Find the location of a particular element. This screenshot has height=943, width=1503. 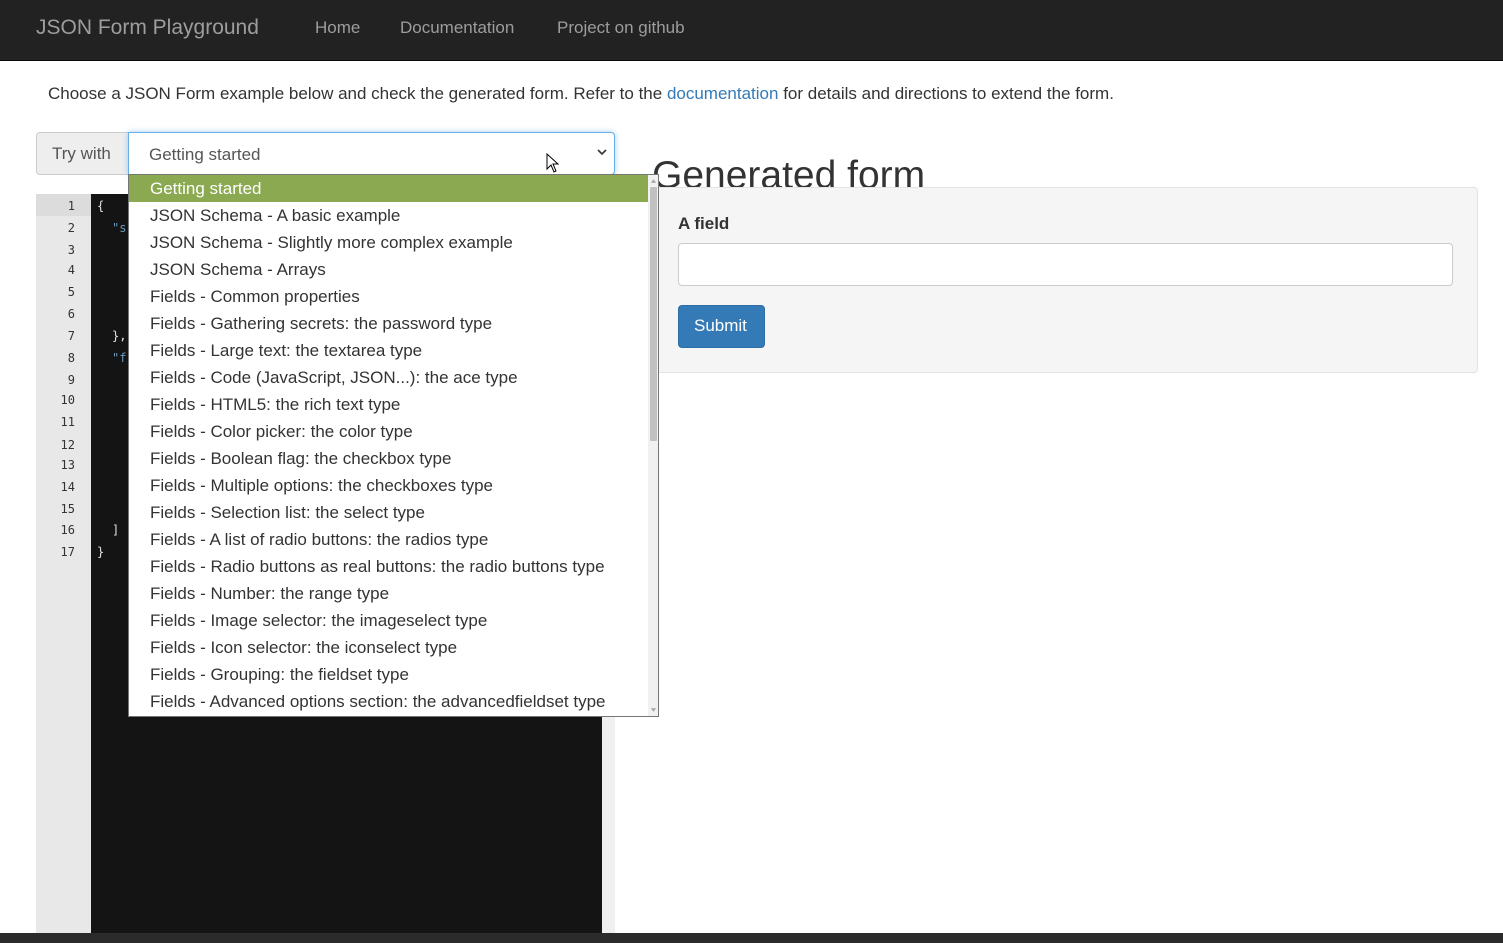

example-select: Getting started is located at coordinates (371, 153).